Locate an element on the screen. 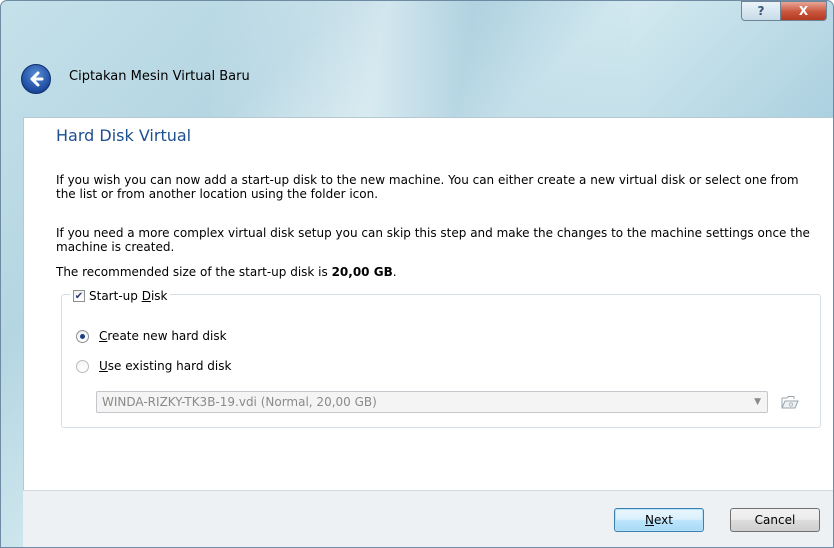 This screenshot has width=834, height=548. startup-disk-label: Start-up Disk is located at coordinates (128, 296).